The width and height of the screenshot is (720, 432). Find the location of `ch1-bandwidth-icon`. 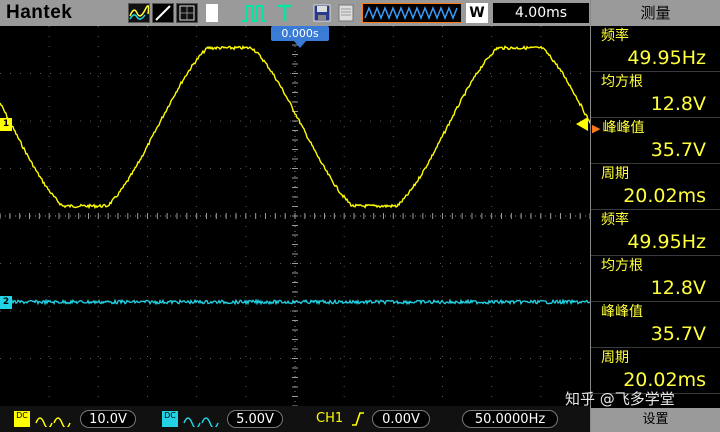

ch1-bandwidth-icon is located at coordinates (53, 421).